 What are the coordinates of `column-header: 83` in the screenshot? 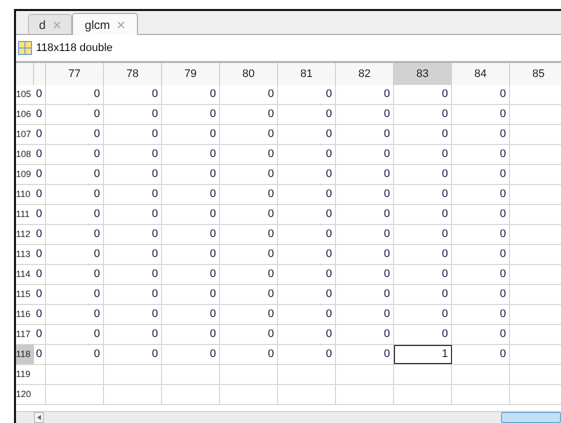 It's located at (423, 74).